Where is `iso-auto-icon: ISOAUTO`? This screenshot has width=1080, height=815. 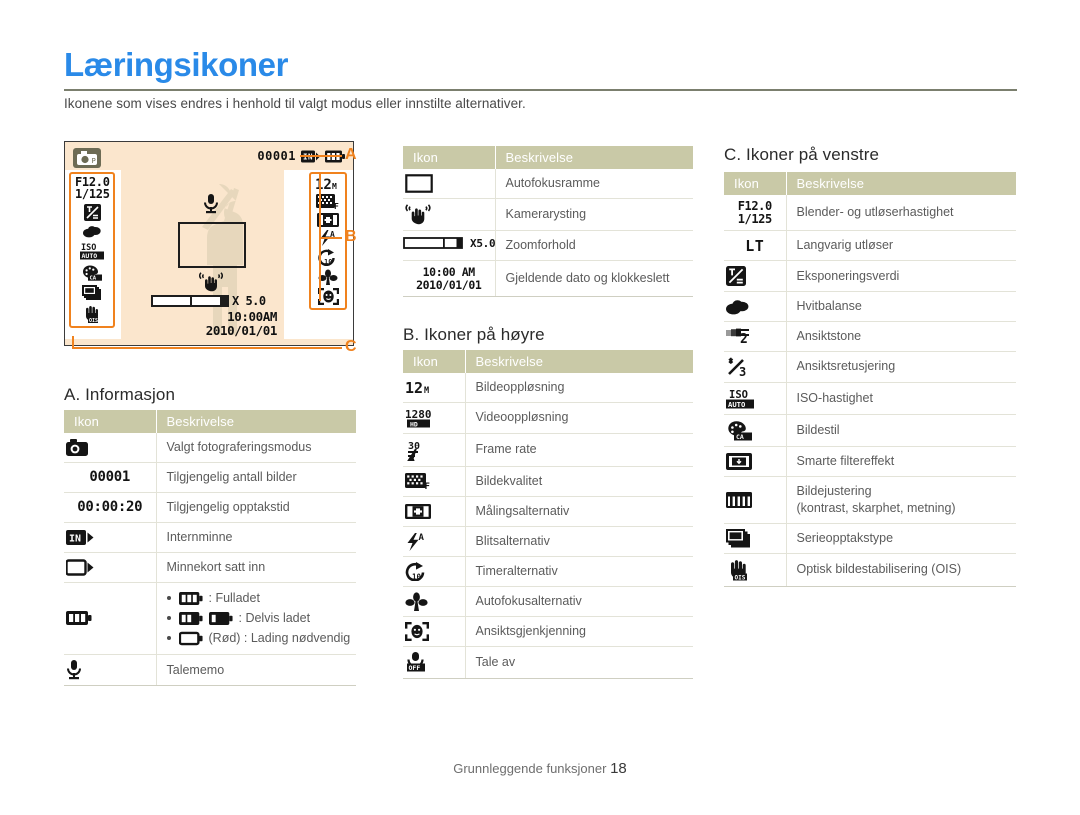
iso-auto-icon: ISOAUTO is located at coordinates (740, 399).